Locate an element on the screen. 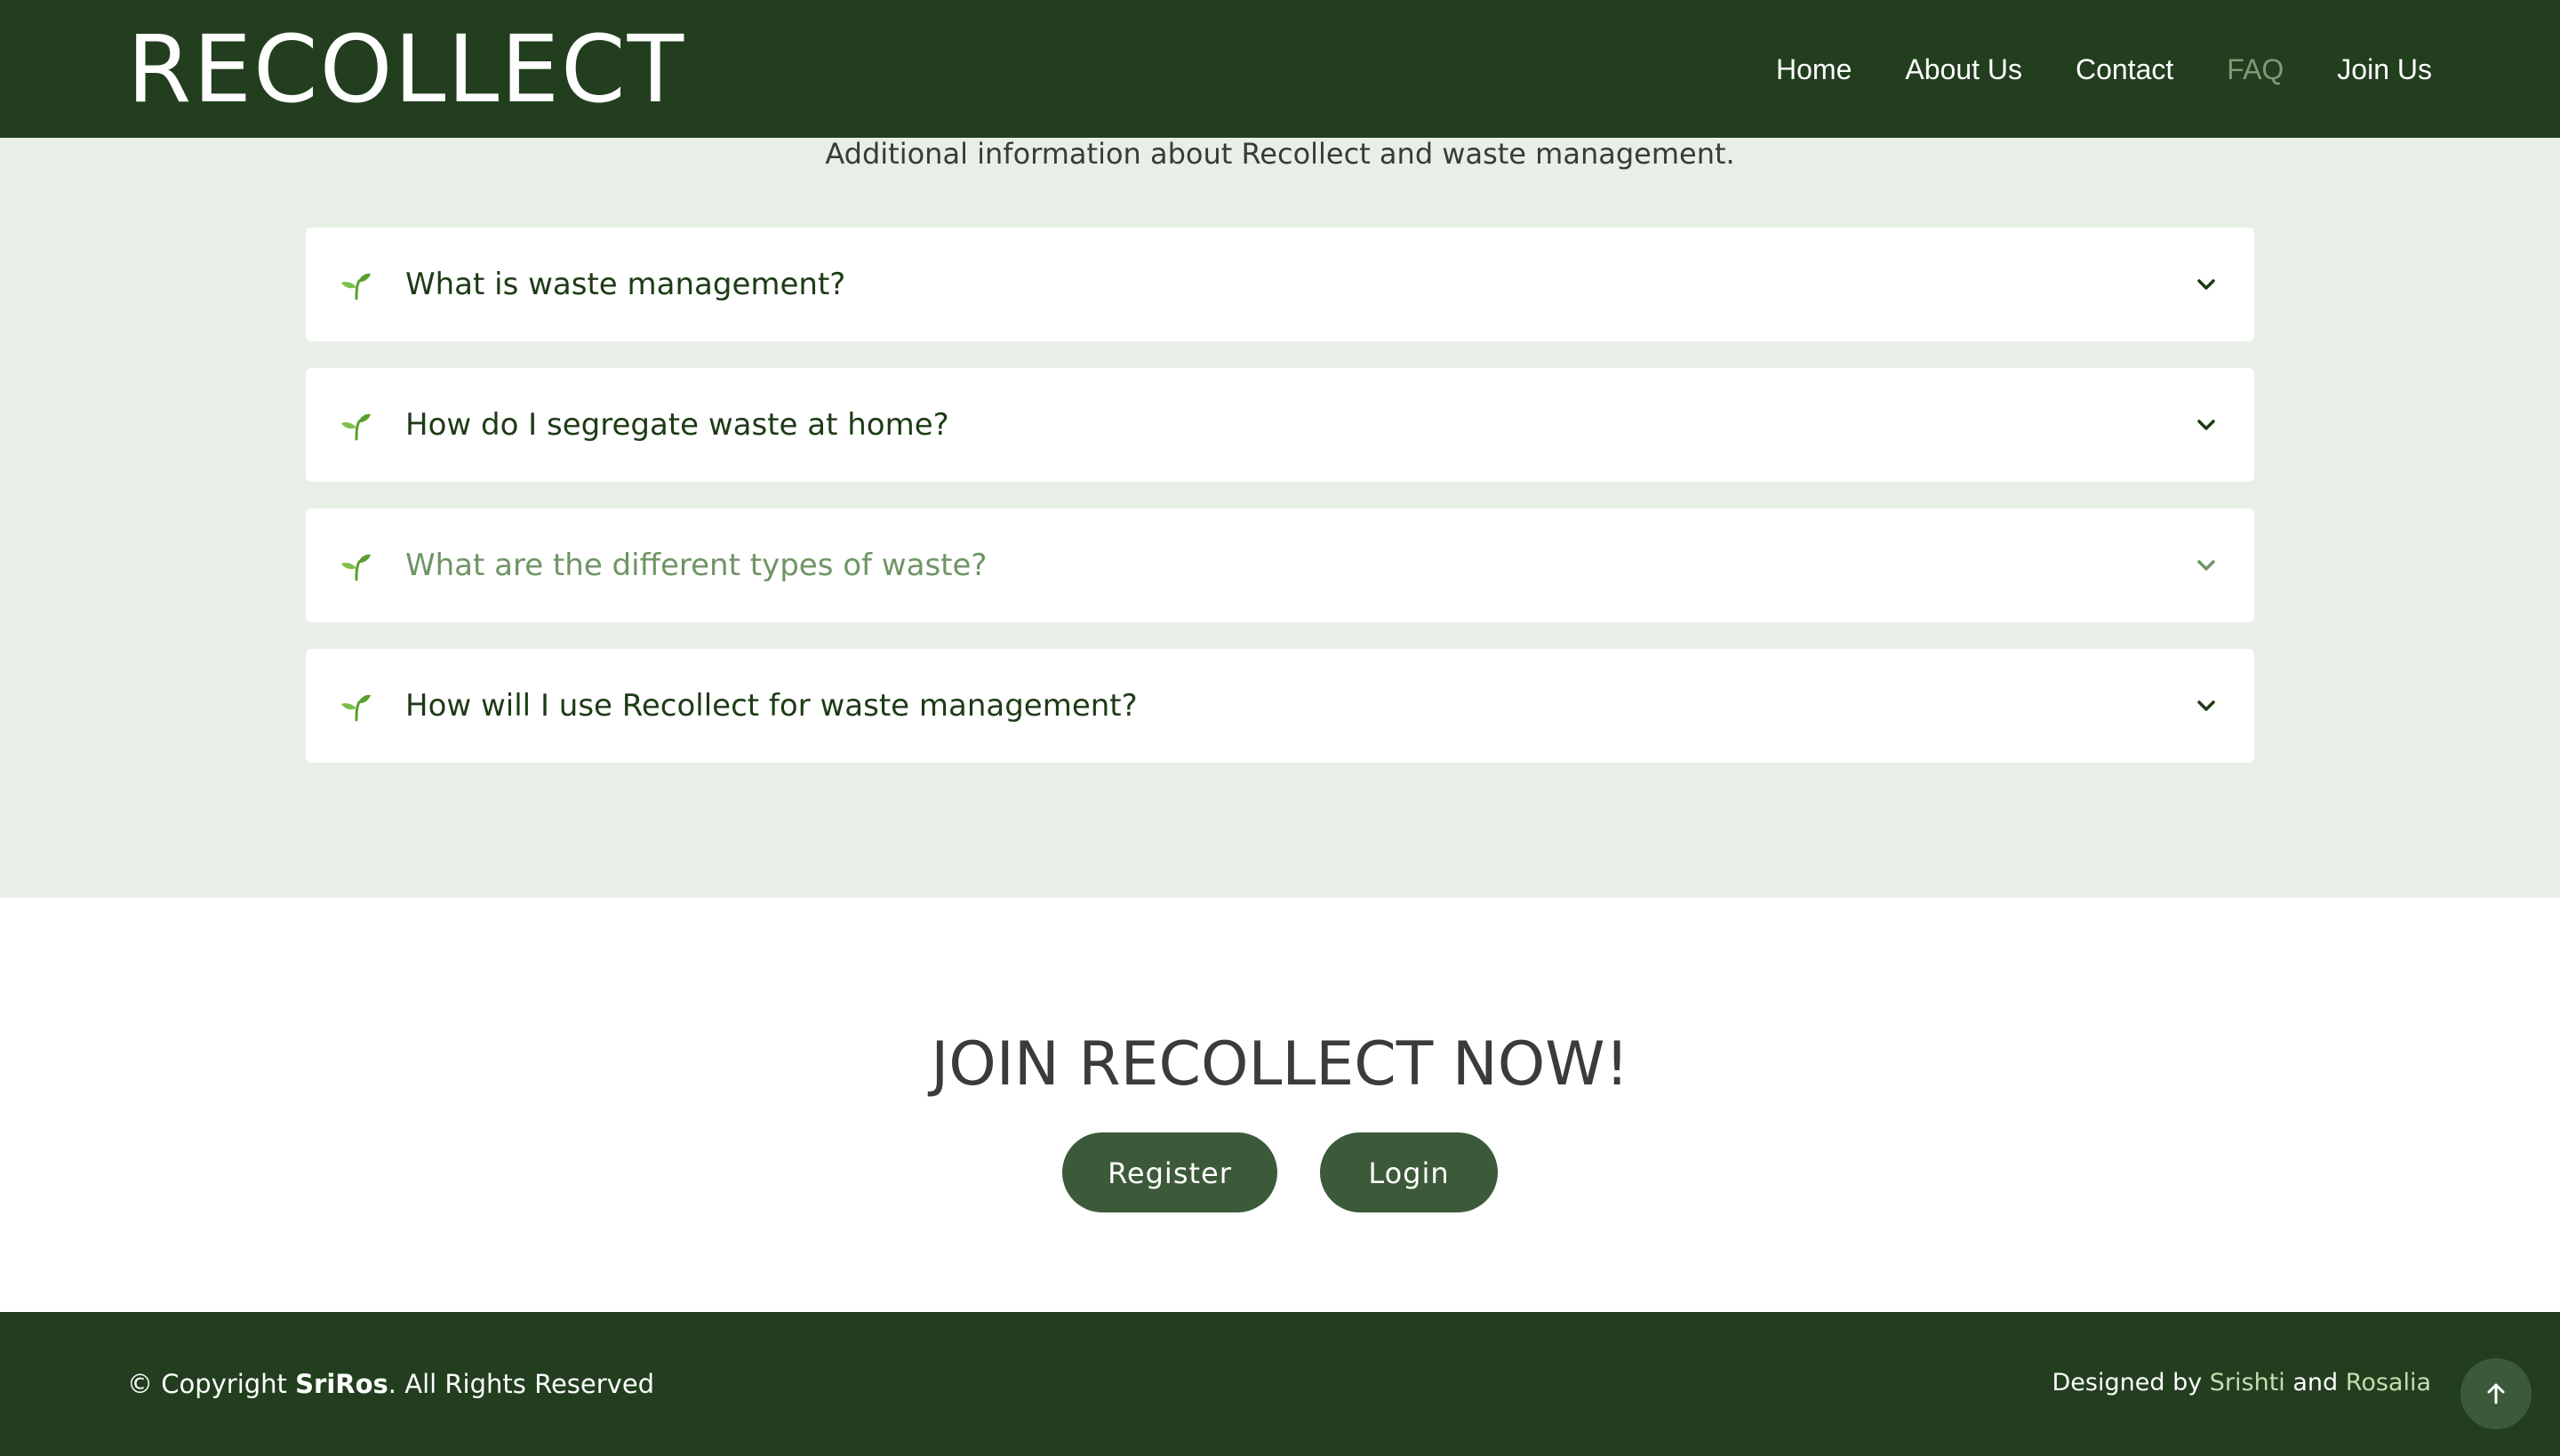  designed-by: Designed by Srishti and Rosalia is located at coordinates (2241, 1384).